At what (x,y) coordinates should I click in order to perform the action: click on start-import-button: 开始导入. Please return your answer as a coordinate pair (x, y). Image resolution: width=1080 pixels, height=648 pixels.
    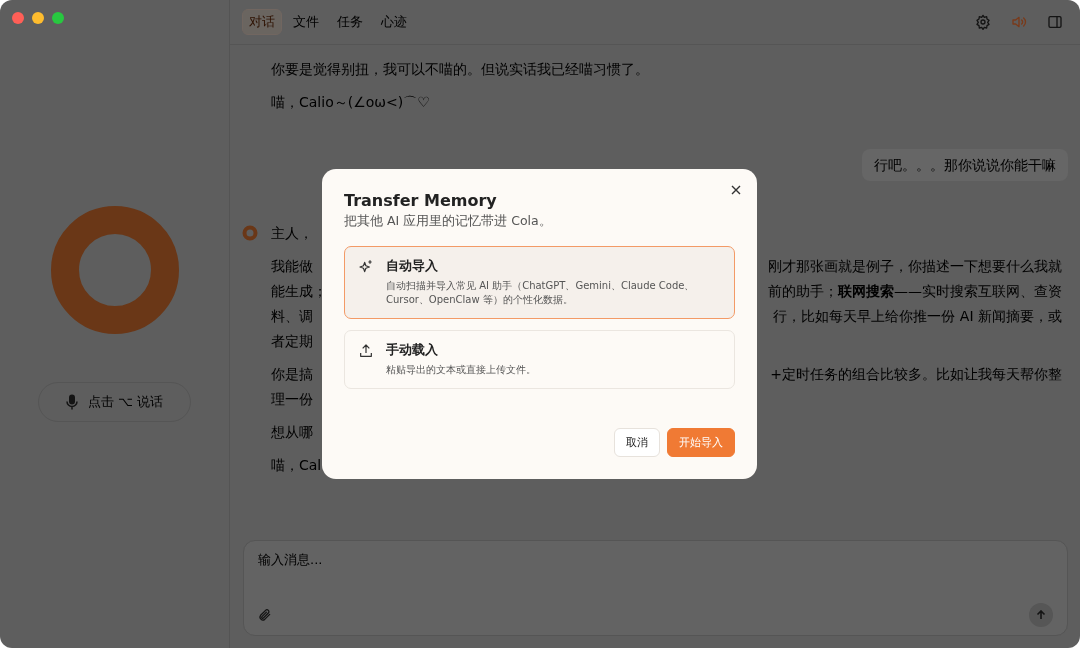
    Looking at the image, I should click on (701, 442).